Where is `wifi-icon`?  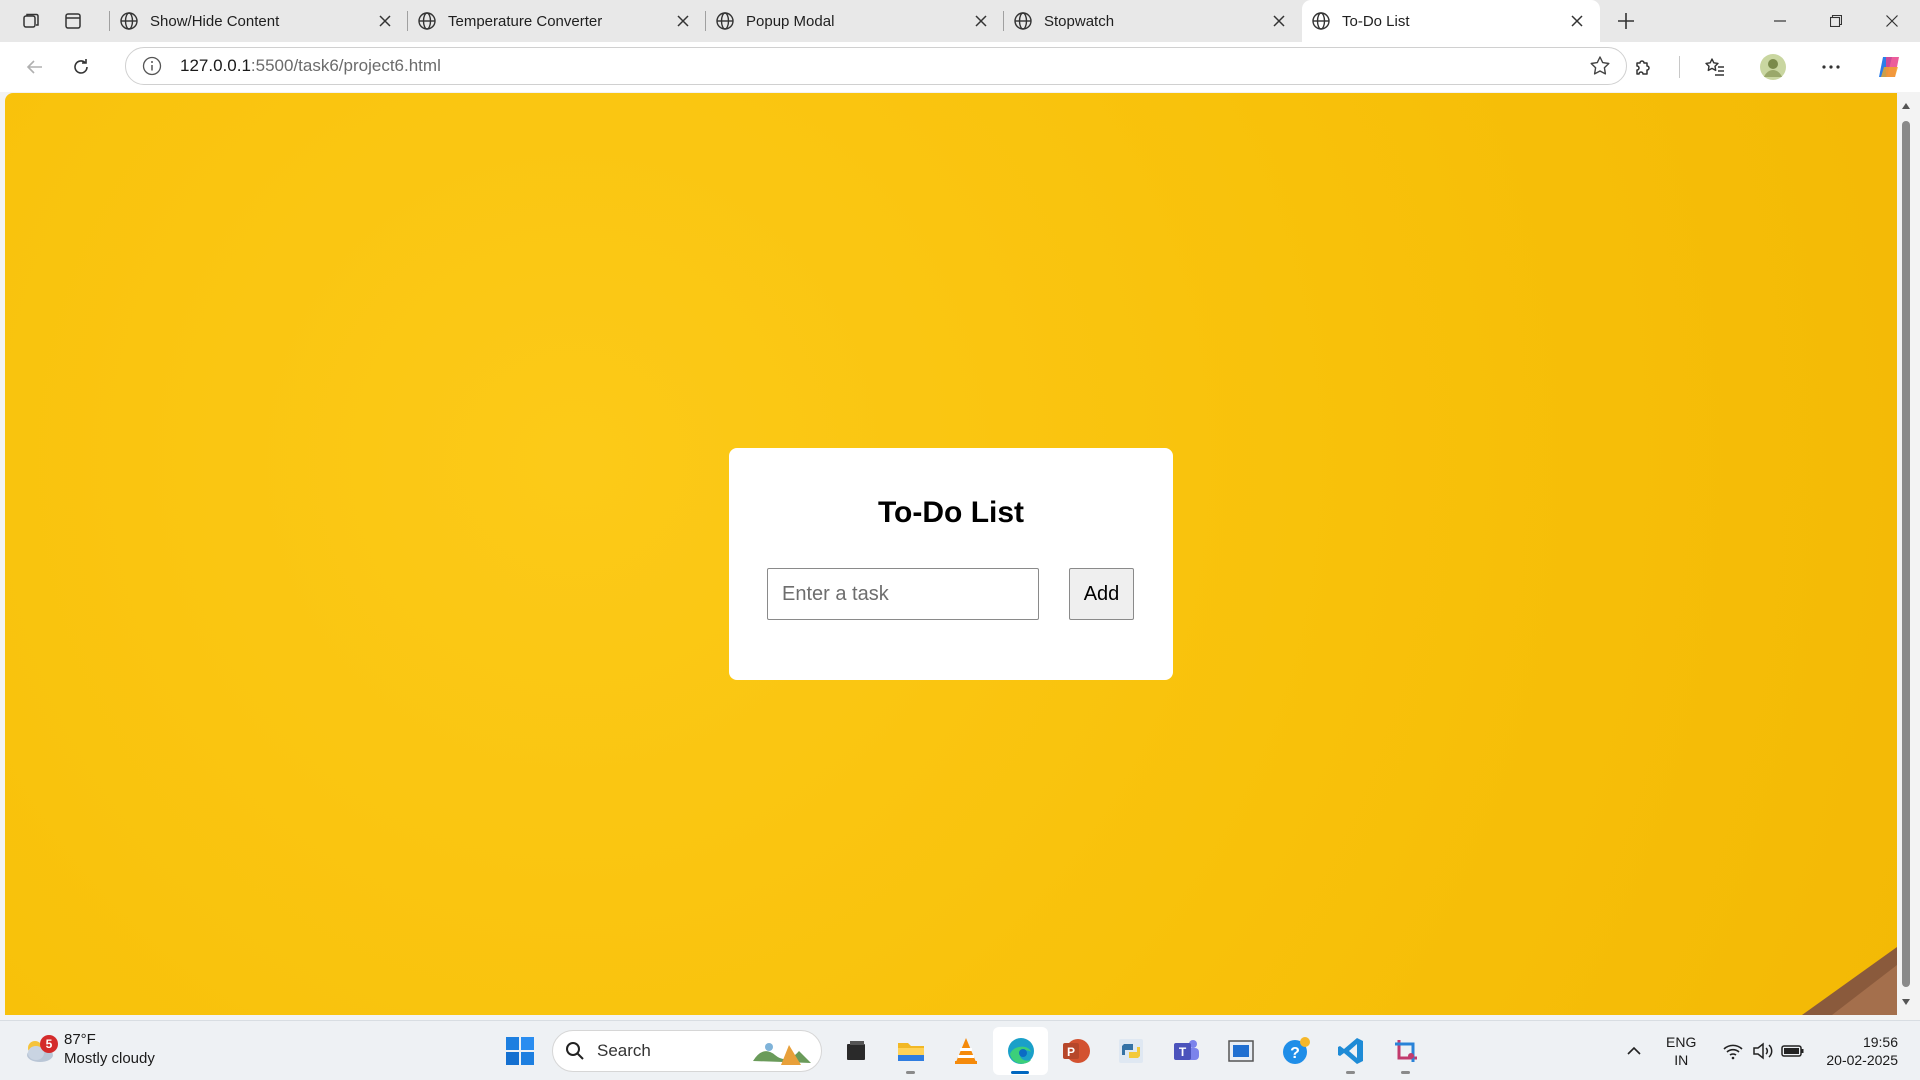 wifi-icon is located at coordinates (1733, 1051).